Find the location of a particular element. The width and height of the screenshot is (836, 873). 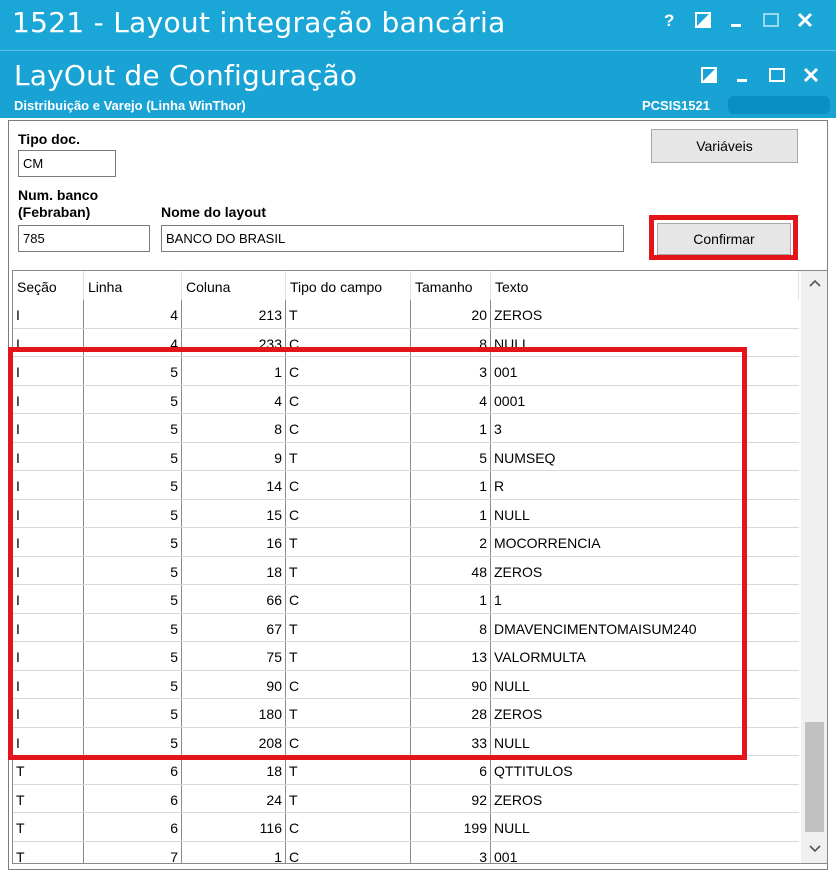

header-linha: Linha is located at coordinates (133, 285).